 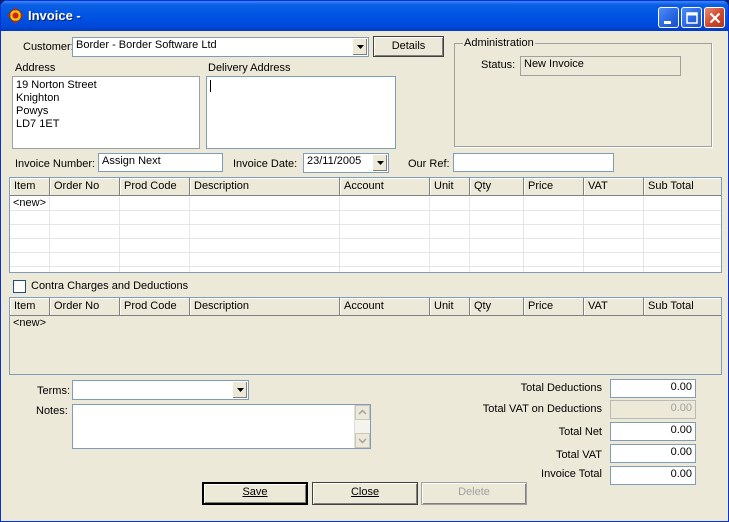 What do you see at coordinates (106, 112) in the screenshot?
I see `address-field: 19 Norton Street Knighton Powys LD7 1ET` at bounding box center [106, 112].